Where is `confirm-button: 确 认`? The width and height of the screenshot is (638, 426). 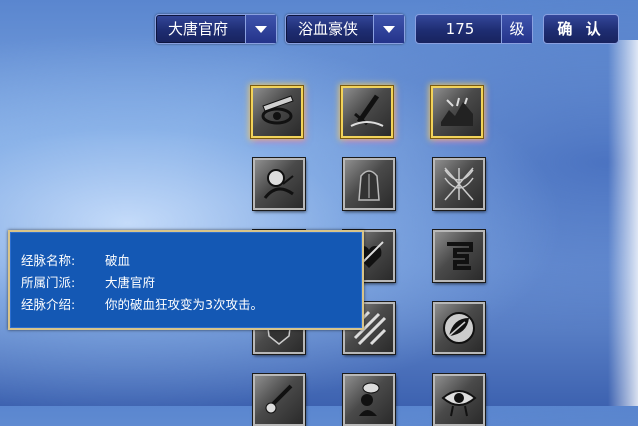 confirm-button: 确 认 is located at coordinates (581, 29).